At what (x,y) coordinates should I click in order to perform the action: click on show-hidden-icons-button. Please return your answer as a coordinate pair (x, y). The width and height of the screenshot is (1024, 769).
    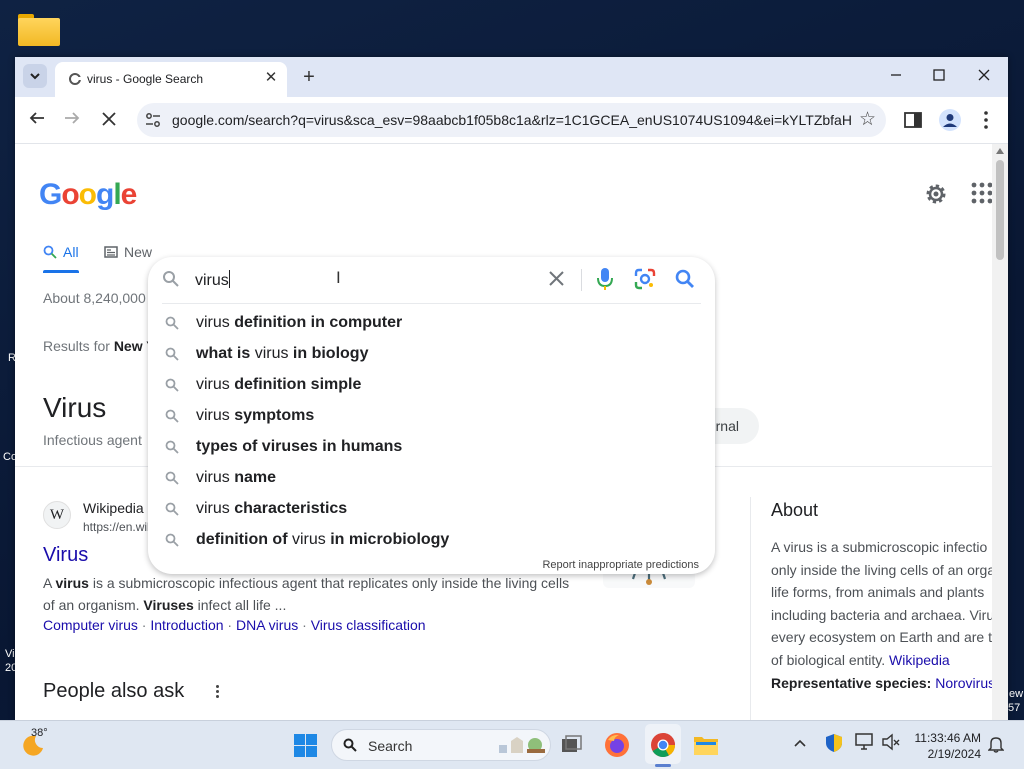
    Looking at the image, I should click on (800, 742).